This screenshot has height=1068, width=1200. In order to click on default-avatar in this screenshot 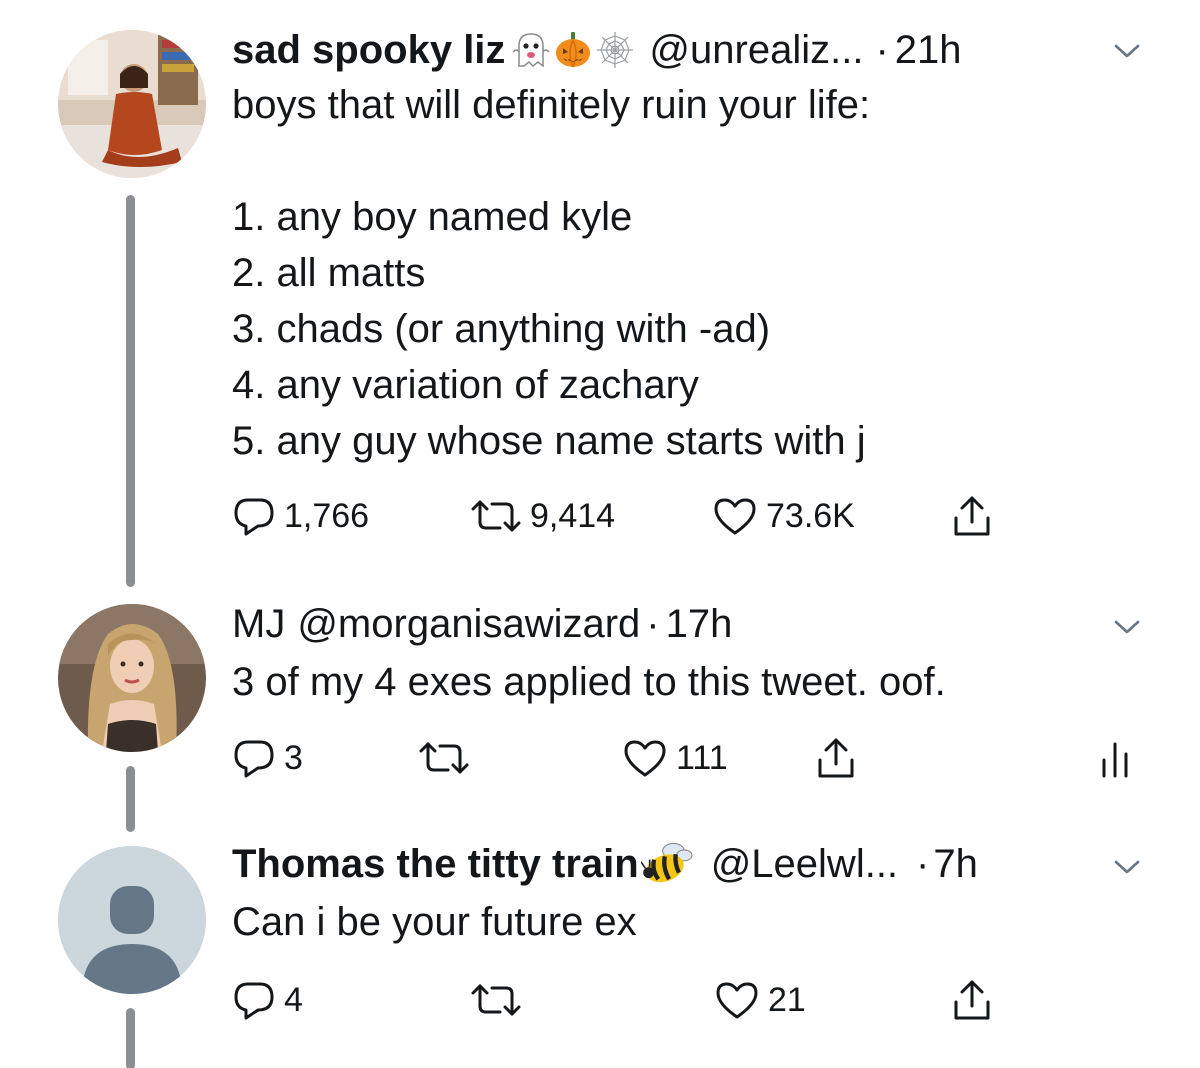, I will do `click(132, 920)`.